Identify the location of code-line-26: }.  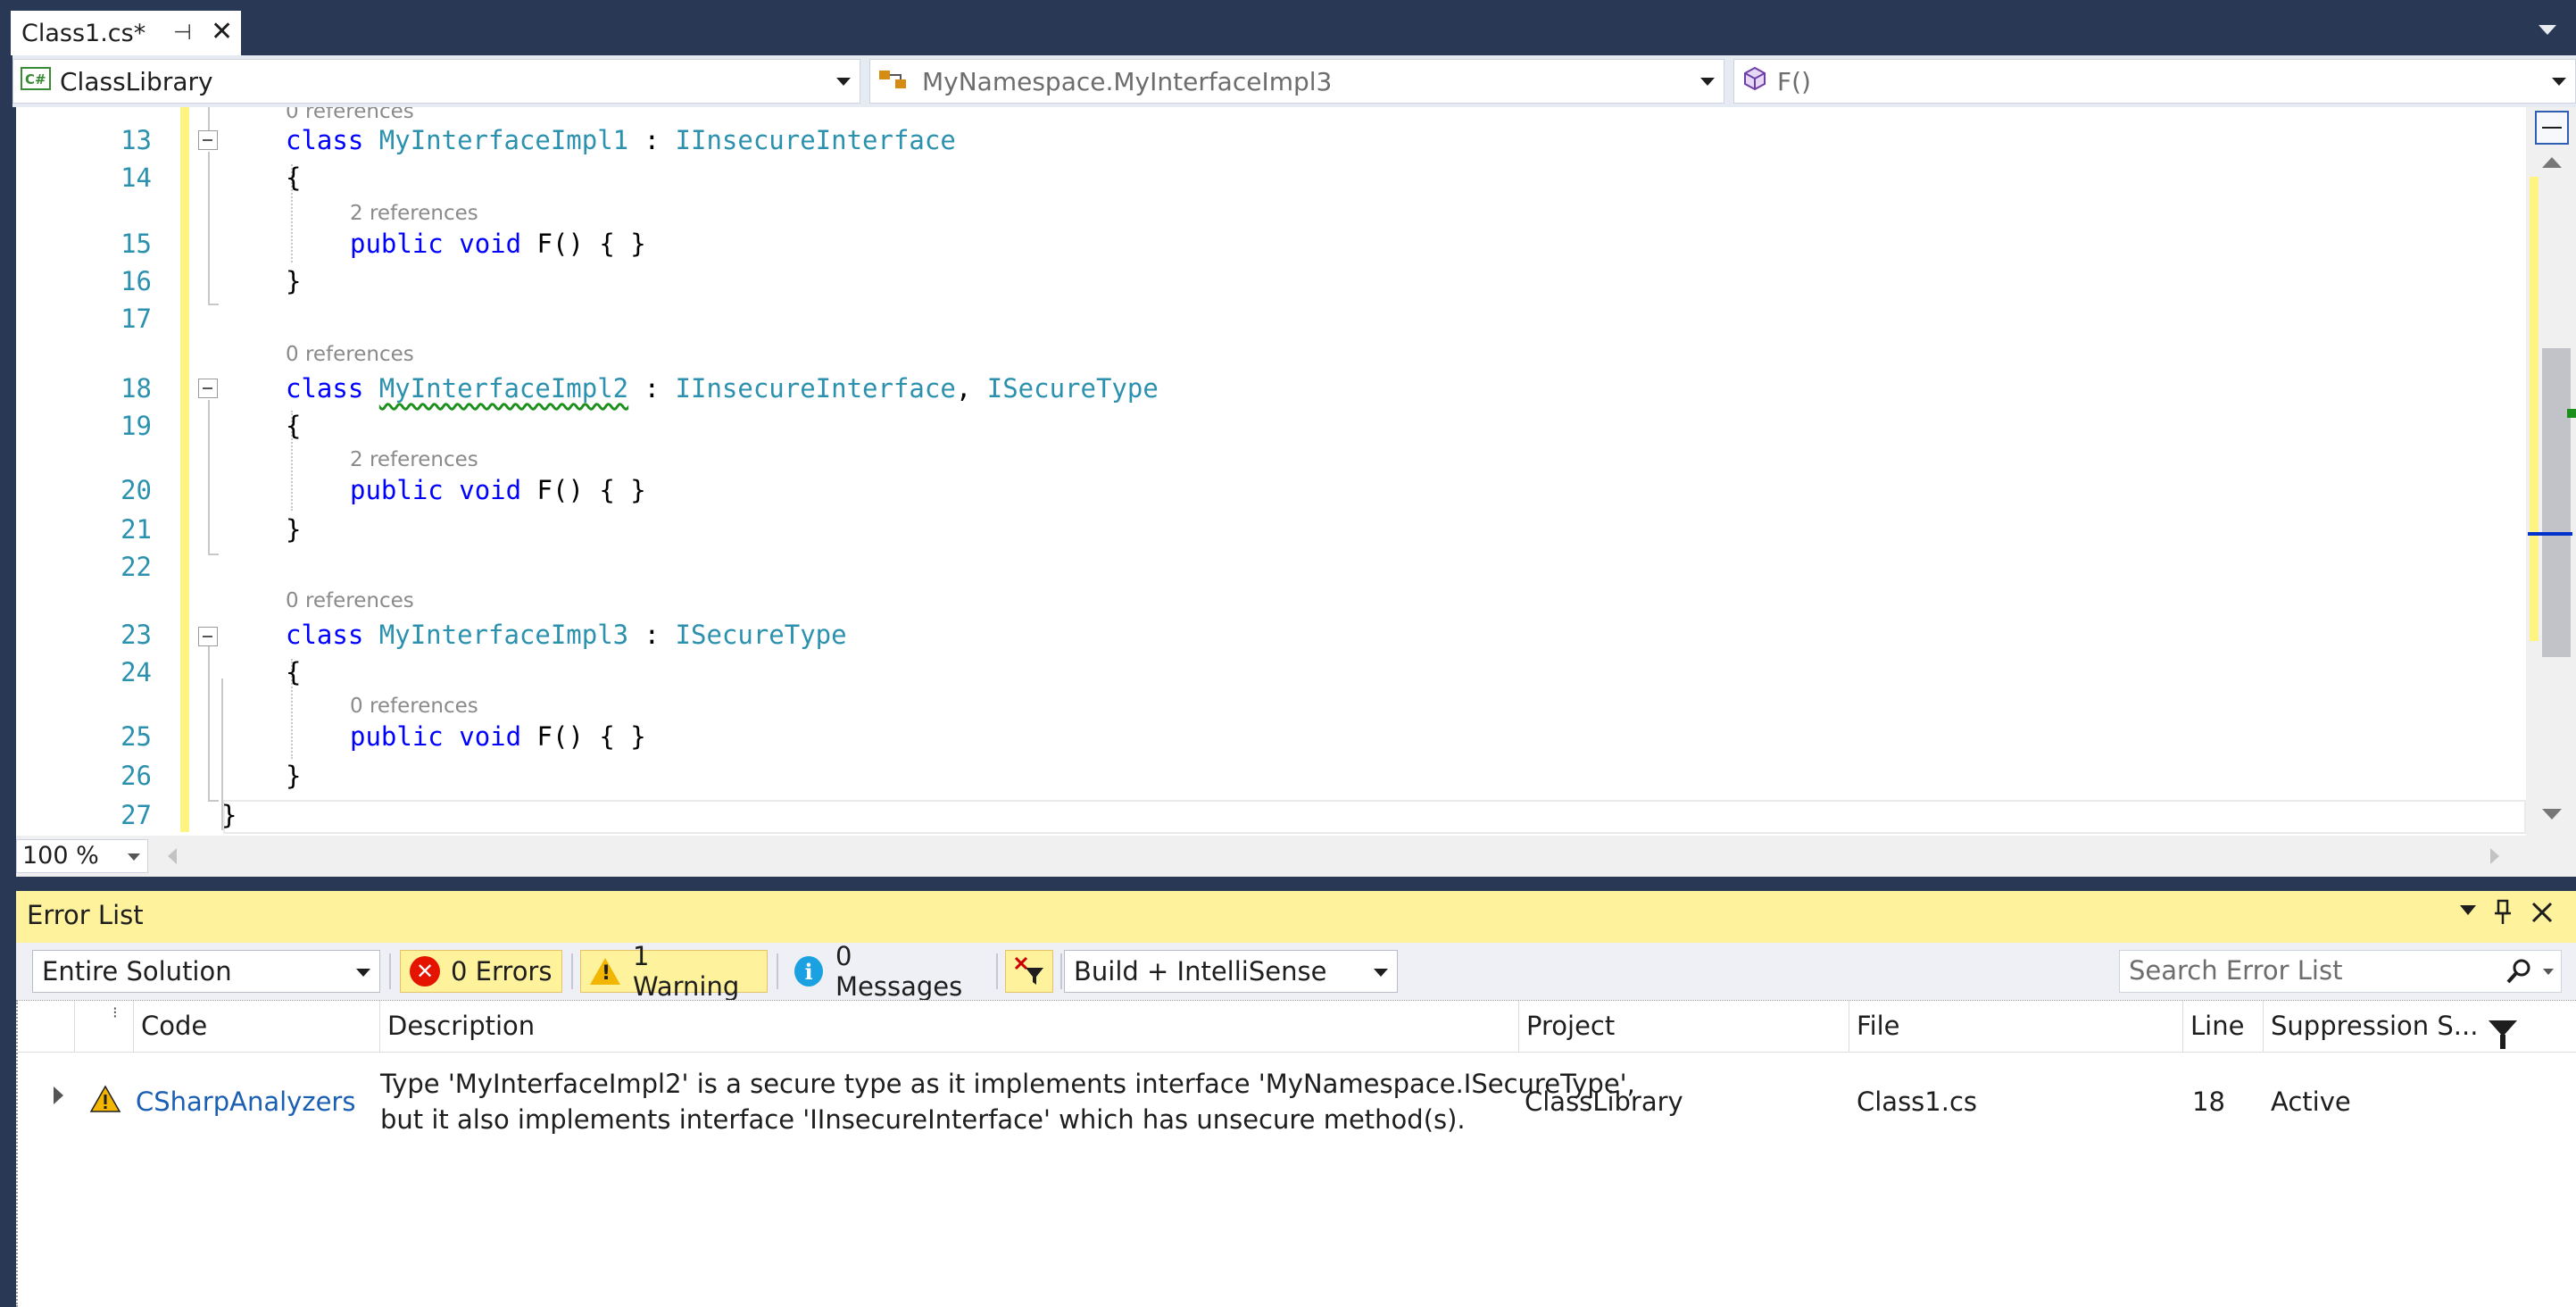
(294, 776).